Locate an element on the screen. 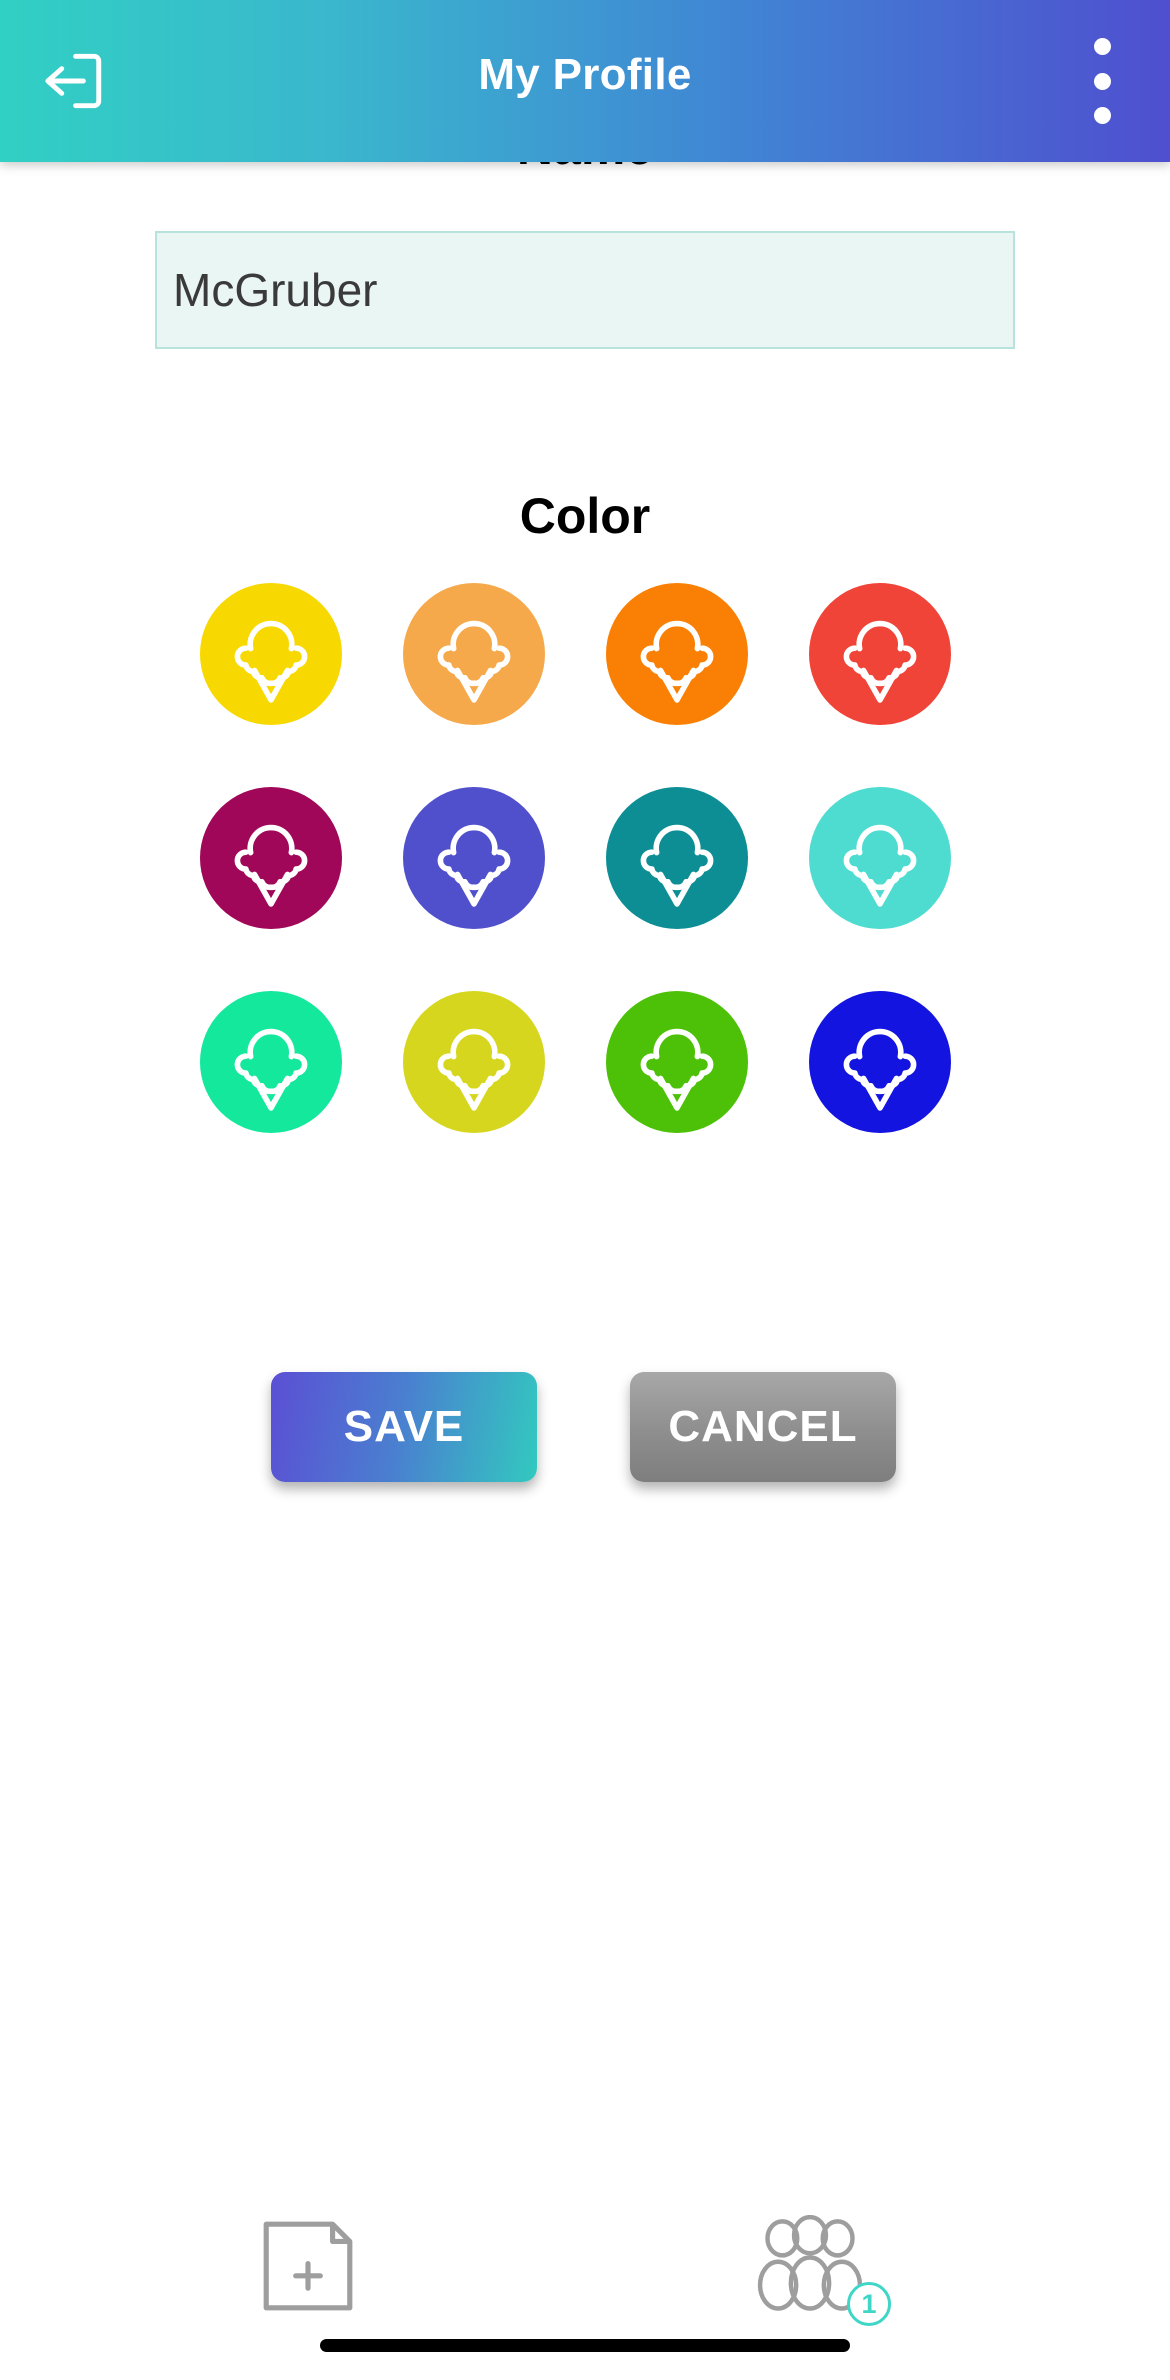 This screenshot has width=1170, height=2380. color-swatch-turquoise is located at coordinates (880, 858).